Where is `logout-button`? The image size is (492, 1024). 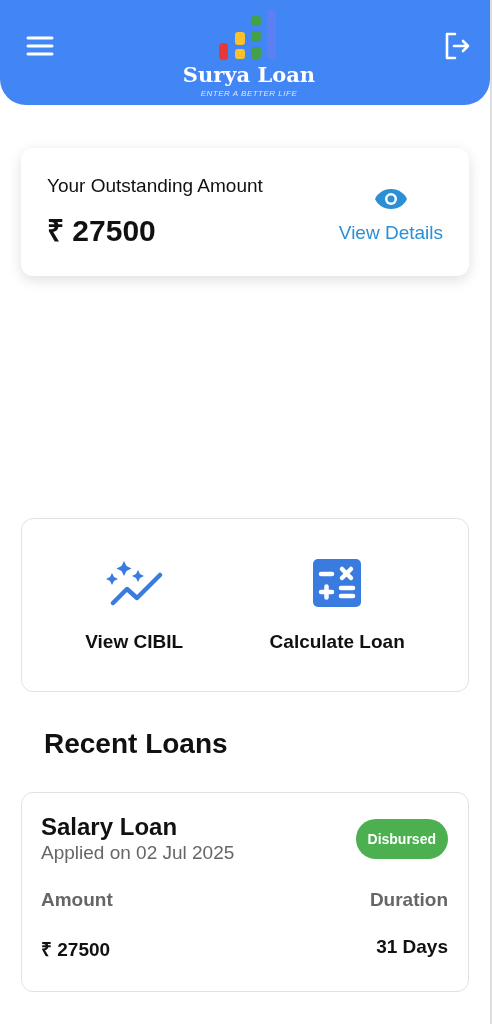
logout-button is located at coordinates (457, 45).